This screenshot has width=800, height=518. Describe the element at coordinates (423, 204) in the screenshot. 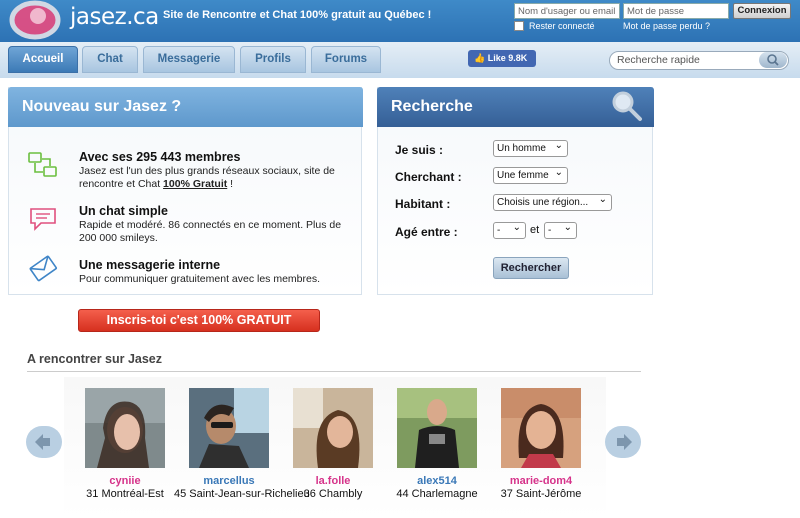

I see `habitant-label: Habitant :` at that location.